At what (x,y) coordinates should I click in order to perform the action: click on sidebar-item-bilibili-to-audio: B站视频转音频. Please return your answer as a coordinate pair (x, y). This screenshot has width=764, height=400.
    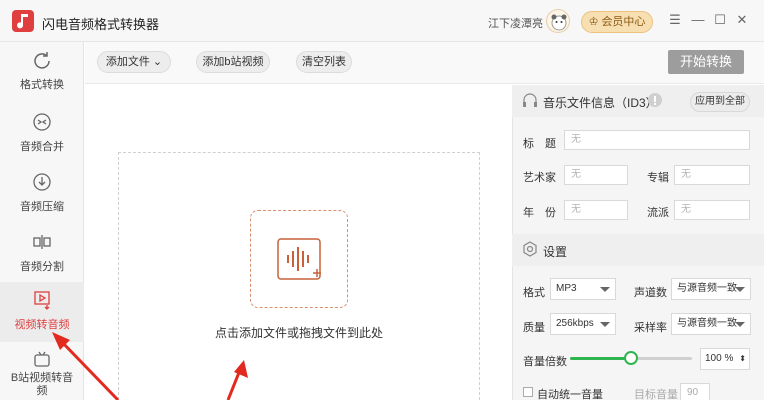
    Looking at the image, I should click on (42, 371).